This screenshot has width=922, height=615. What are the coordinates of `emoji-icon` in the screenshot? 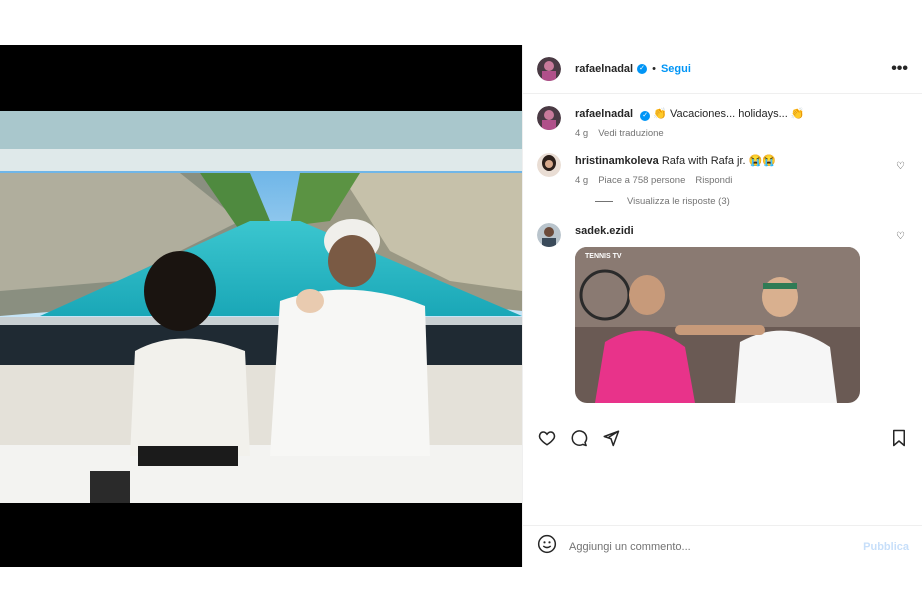 It's located at (547, 546).